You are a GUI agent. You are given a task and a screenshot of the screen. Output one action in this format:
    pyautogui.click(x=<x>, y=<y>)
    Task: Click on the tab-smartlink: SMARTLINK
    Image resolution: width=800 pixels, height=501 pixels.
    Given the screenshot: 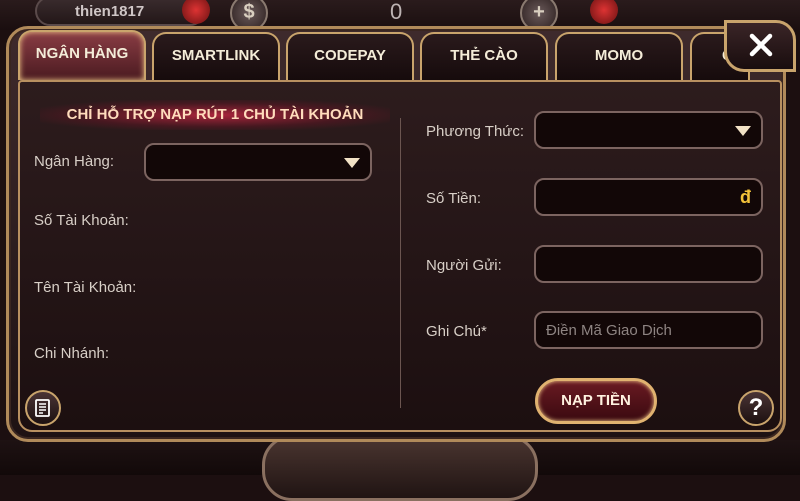 What is the action you would take?
    pyautogui.click(x=216, y=56)
    